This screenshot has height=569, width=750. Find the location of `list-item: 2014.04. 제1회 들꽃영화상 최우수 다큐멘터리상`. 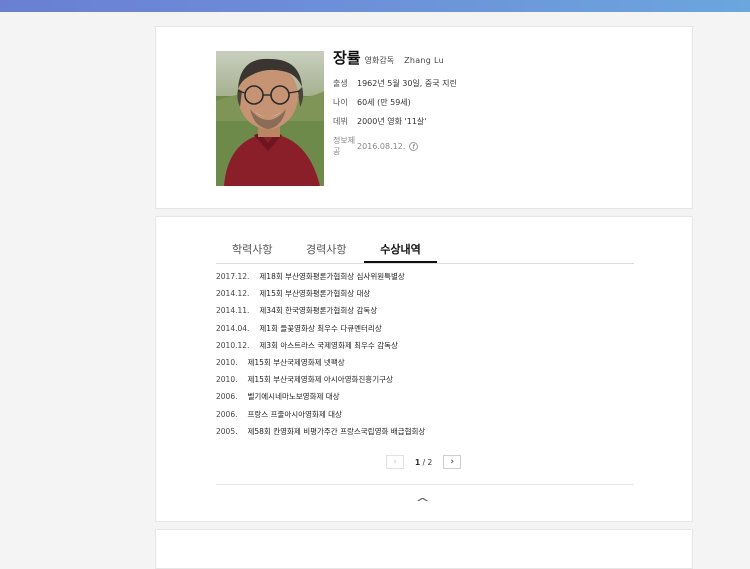

list-item: 2014.04. 제1회 들꽃영화상 최우수 다큐멘터리상 is located at coordinates (320, 332).